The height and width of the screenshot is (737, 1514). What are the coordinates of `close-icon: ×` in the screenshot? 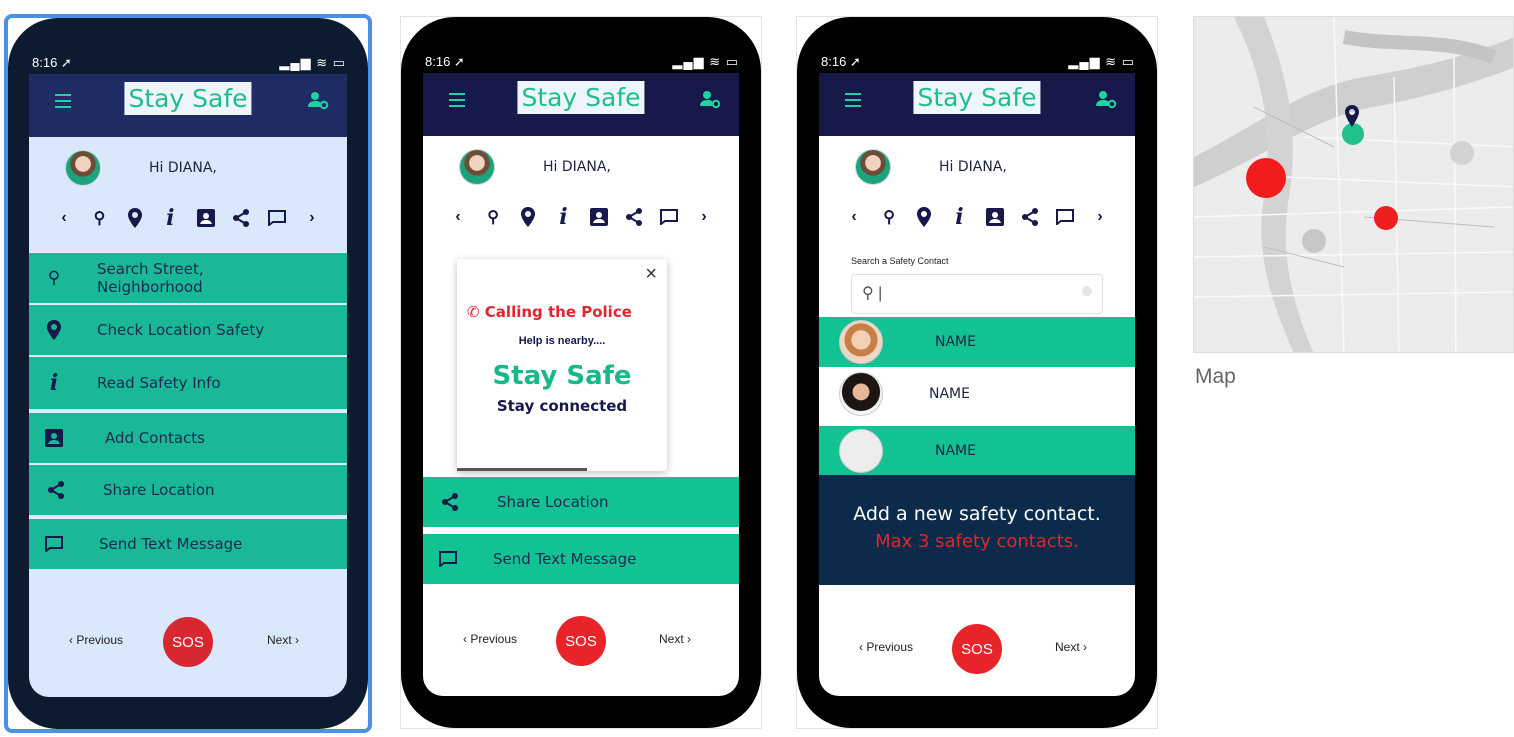 It's located at (651, 274).